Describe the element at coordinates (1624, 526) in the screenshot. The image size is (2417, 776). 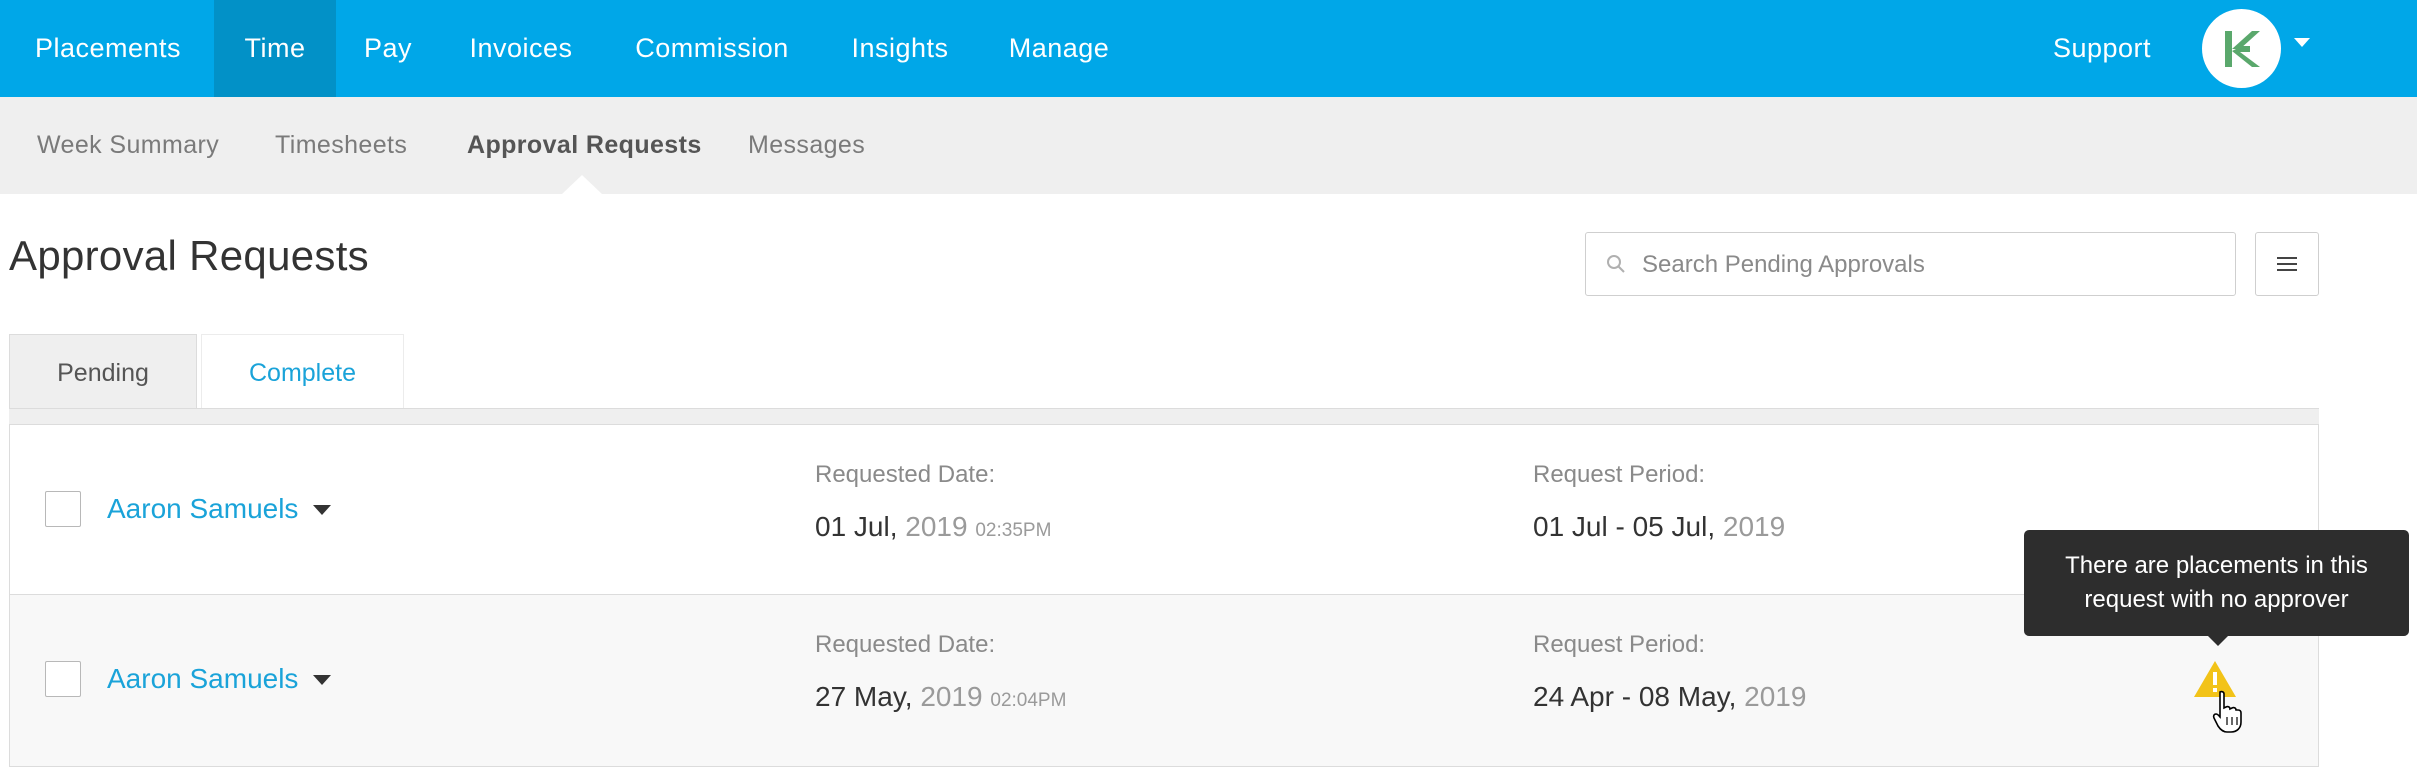
I see `period-range: 01 Jul - 05 Jul,` at that location.